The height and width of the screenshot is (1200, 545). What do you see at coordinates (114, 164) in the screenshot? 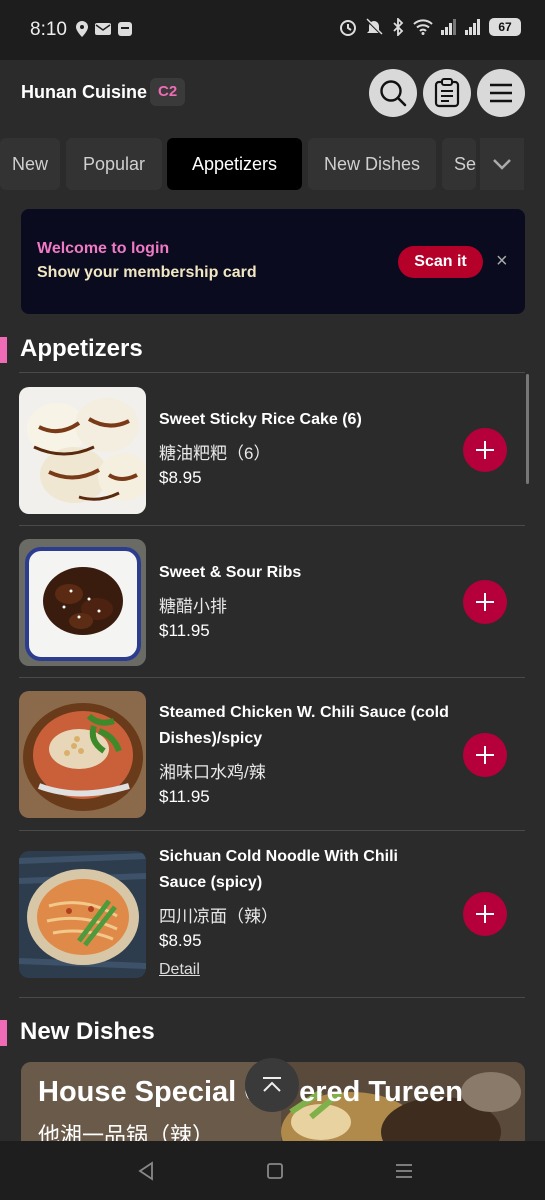
I see `tab-popular: Popular` at bounding box center [114, 164].